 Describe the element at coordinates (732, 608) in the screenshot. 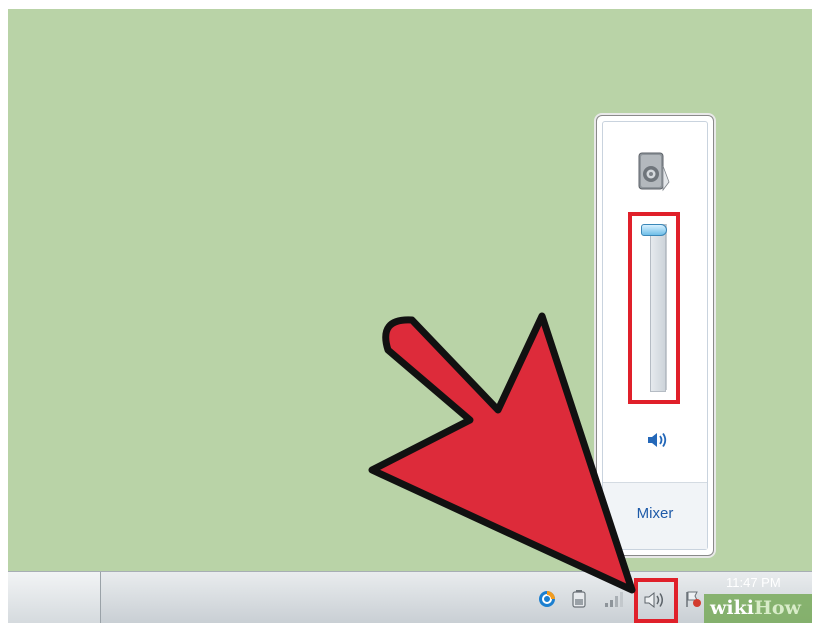

I see `watermark-wiki: wiki` at that location.